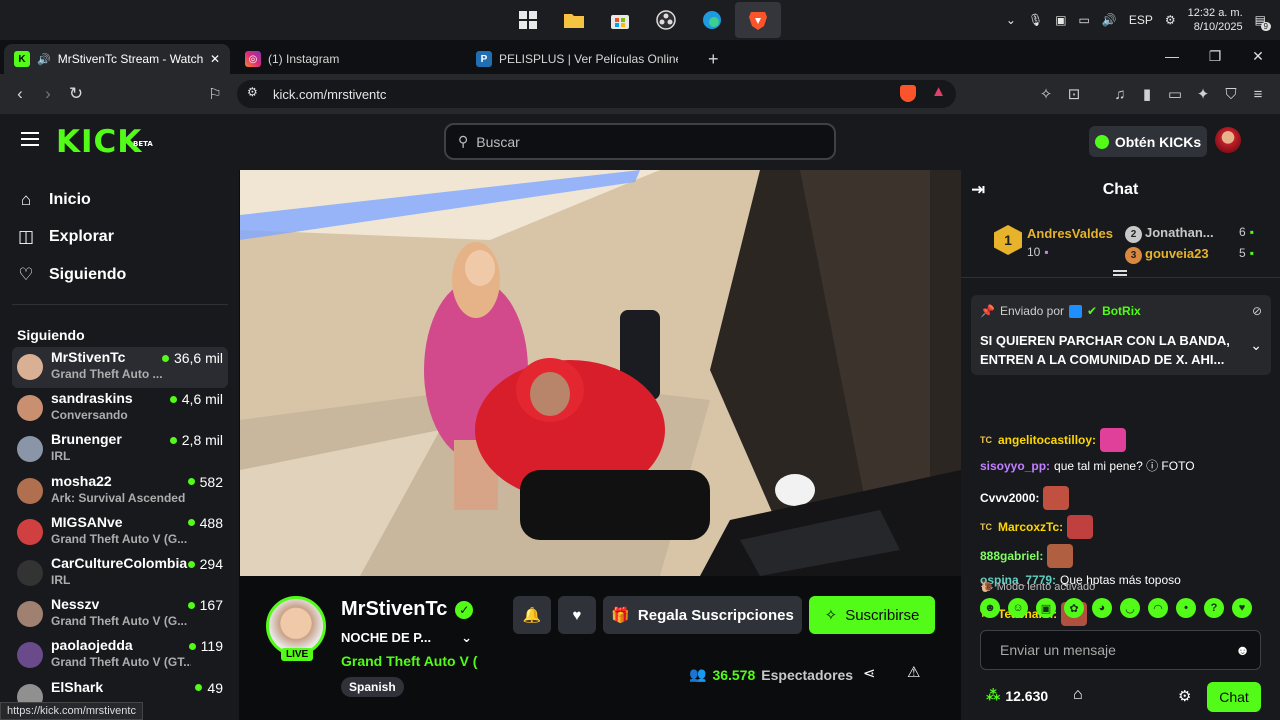 The width and height of the screenshot is (1280, 720). Describe the element at coordinates (1047, 440) in the screenshot. I see `chat-username: angelitocastilloy:` at that location.